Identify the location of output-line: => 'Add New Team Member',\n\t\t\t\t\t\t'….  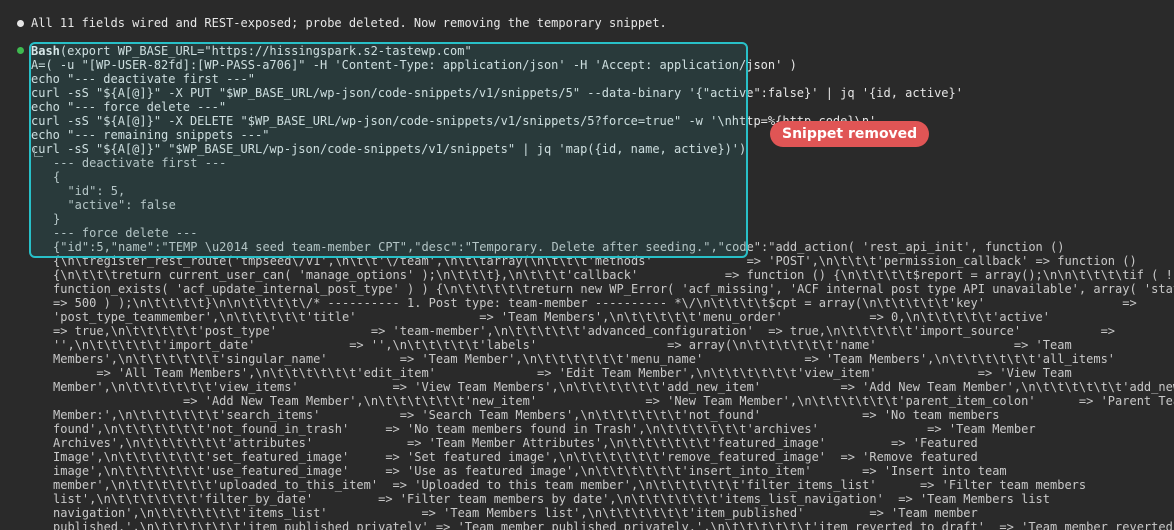
(613, 401).